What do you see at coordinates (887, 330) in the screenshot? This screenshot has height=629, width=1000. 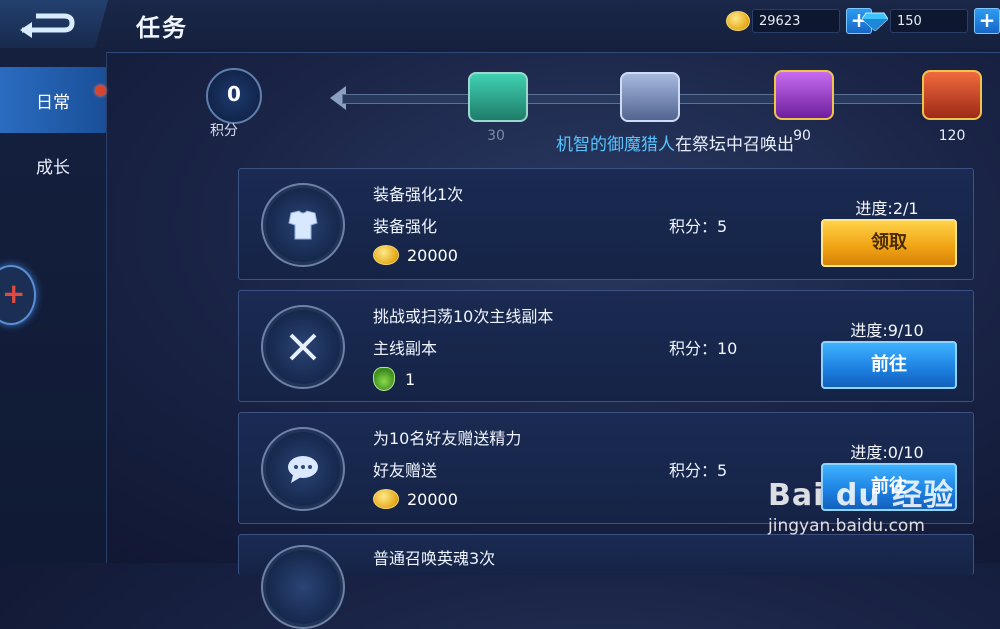 I see `task-progress: 进度:9/10` at bounding box center [887, 330].